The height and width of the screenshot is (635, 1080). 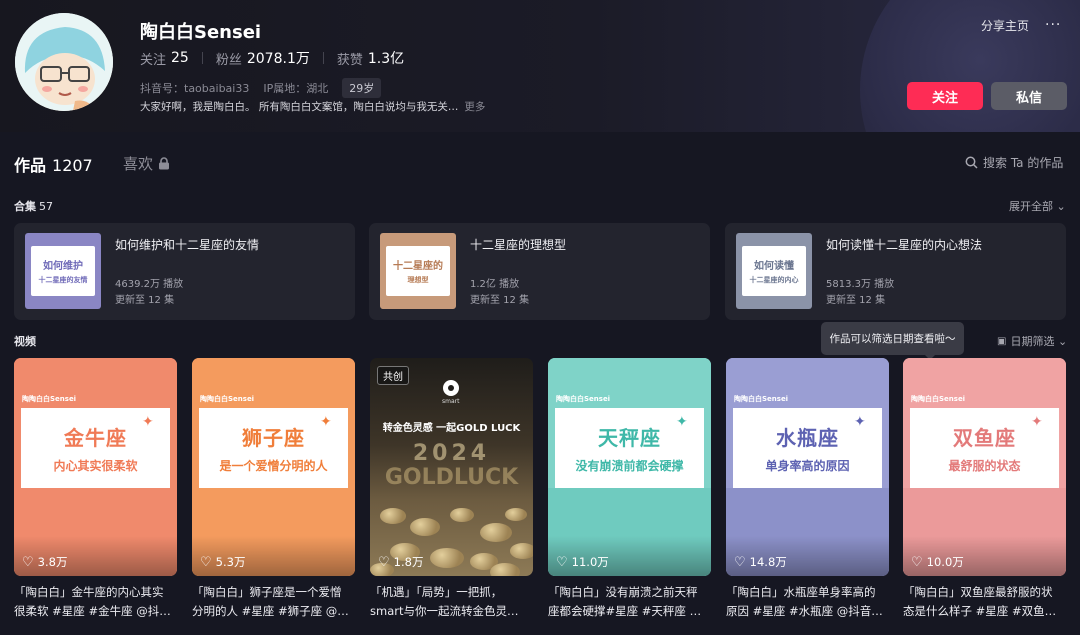 I want to click on follow-button: 关注, so click(x=945, y=96).